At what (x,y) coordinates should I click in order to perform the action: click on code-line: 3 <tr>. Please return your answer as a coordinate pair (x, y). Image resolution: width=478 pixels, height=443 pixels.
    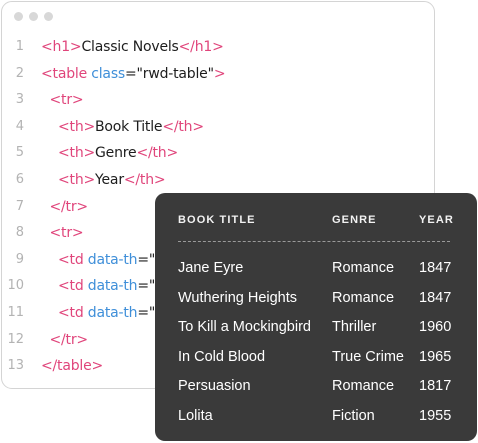
    Looking at the image, I should click on (218, 100).